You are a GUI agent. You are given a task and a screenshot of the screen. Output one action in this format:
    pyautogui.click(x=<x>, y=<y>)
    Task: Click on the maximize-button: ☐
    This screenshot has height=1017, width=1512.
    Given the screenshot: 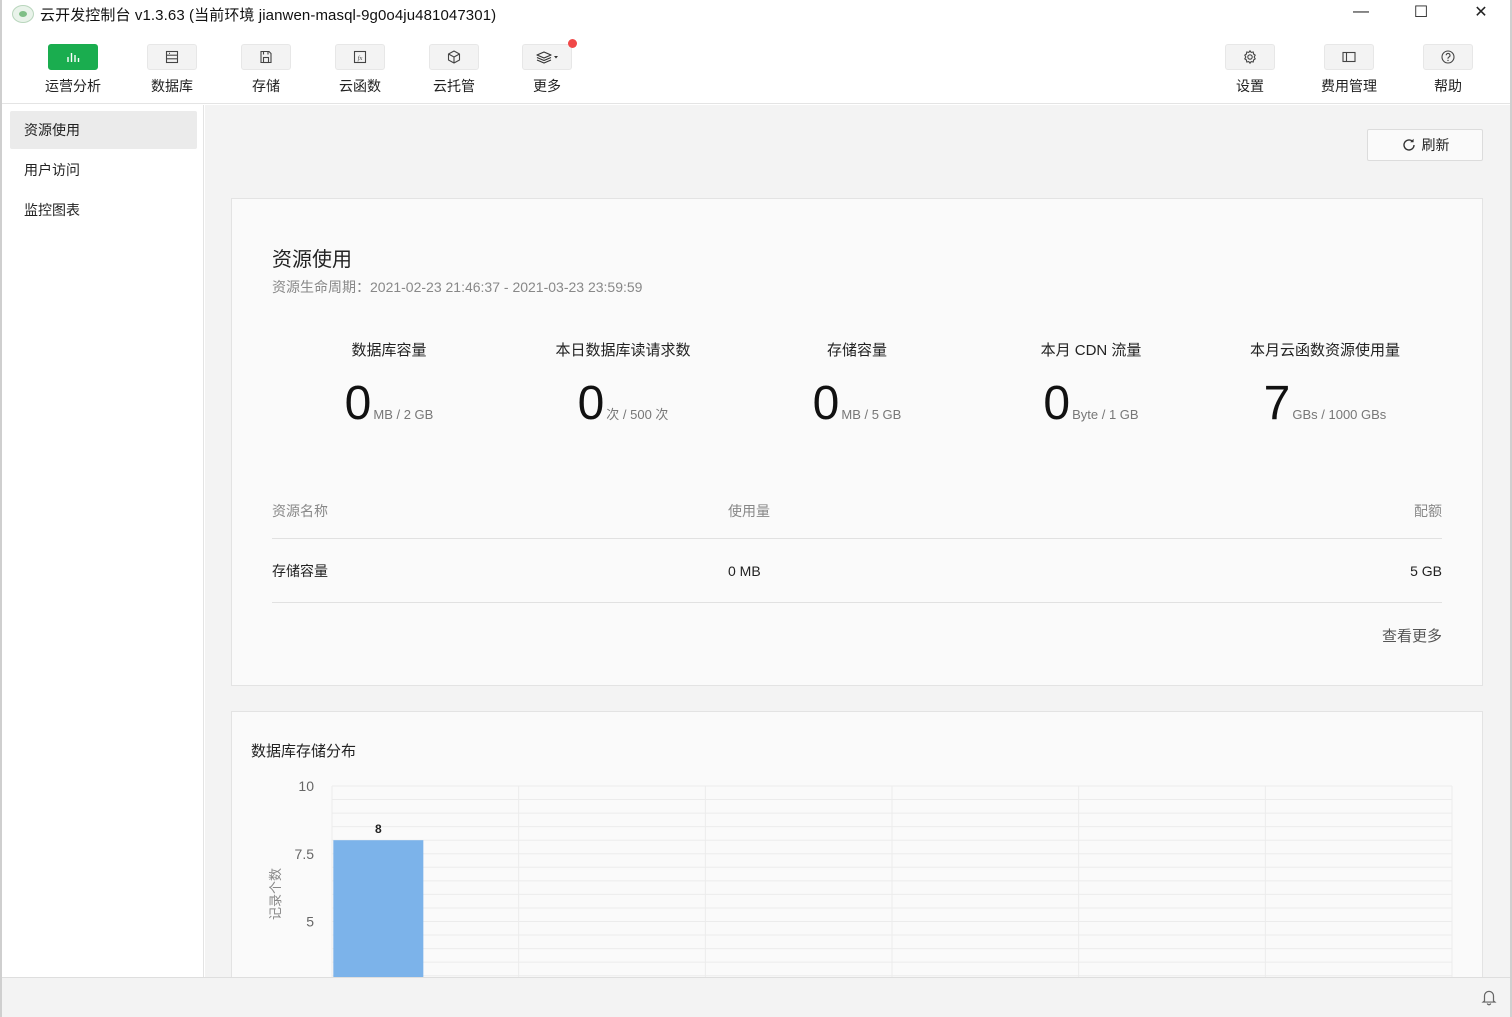 What is the action you would take?
    pyautogui.click(x=1421, y=12)
    